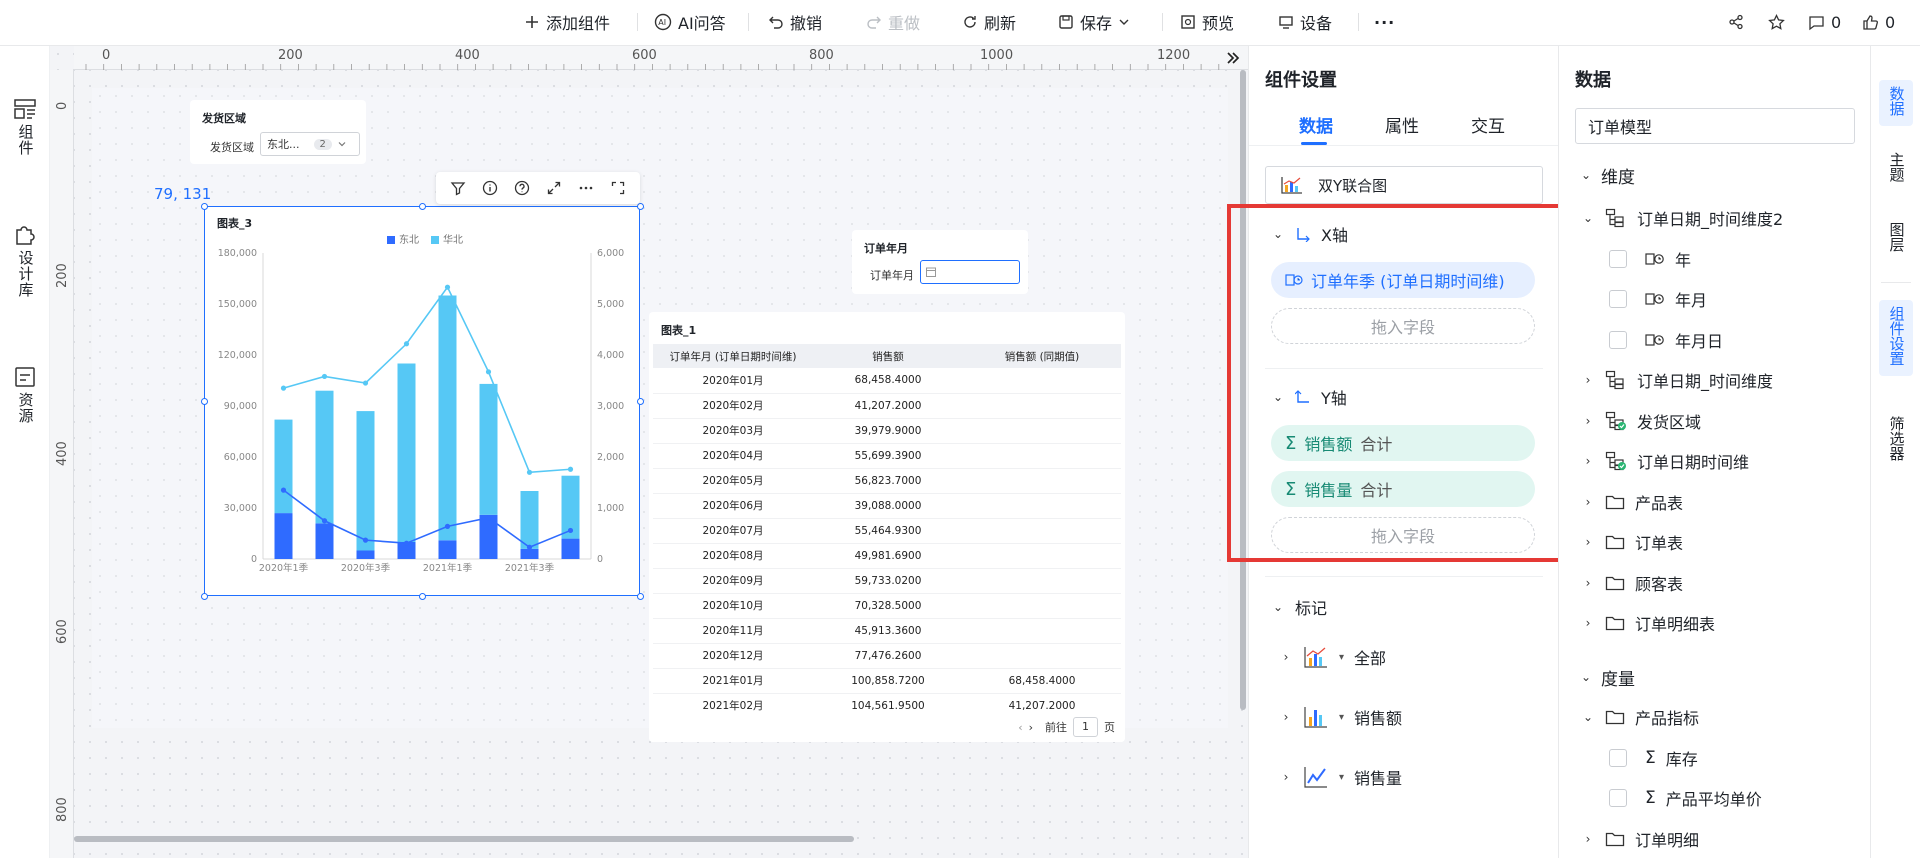  I want to click on tree-node-item: › 订单明细, so click(1640, 839).